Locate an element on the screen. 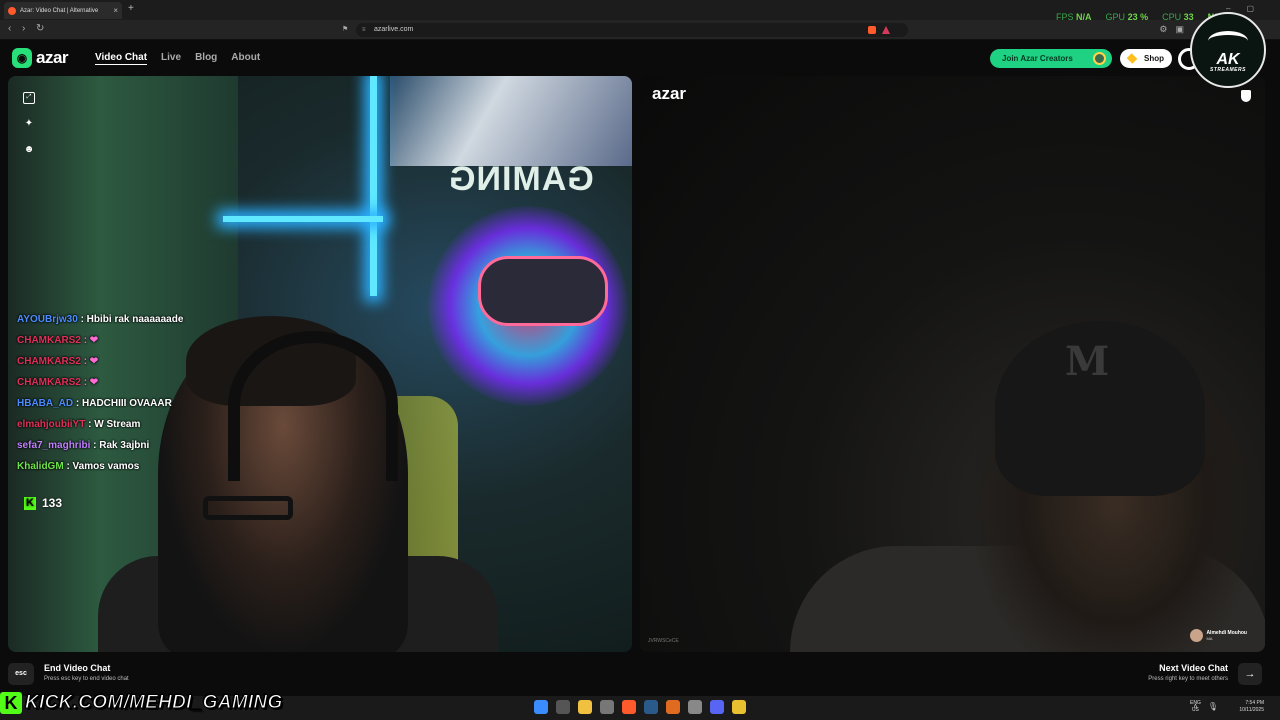  discord-icon is located at coordinates (717, 707).